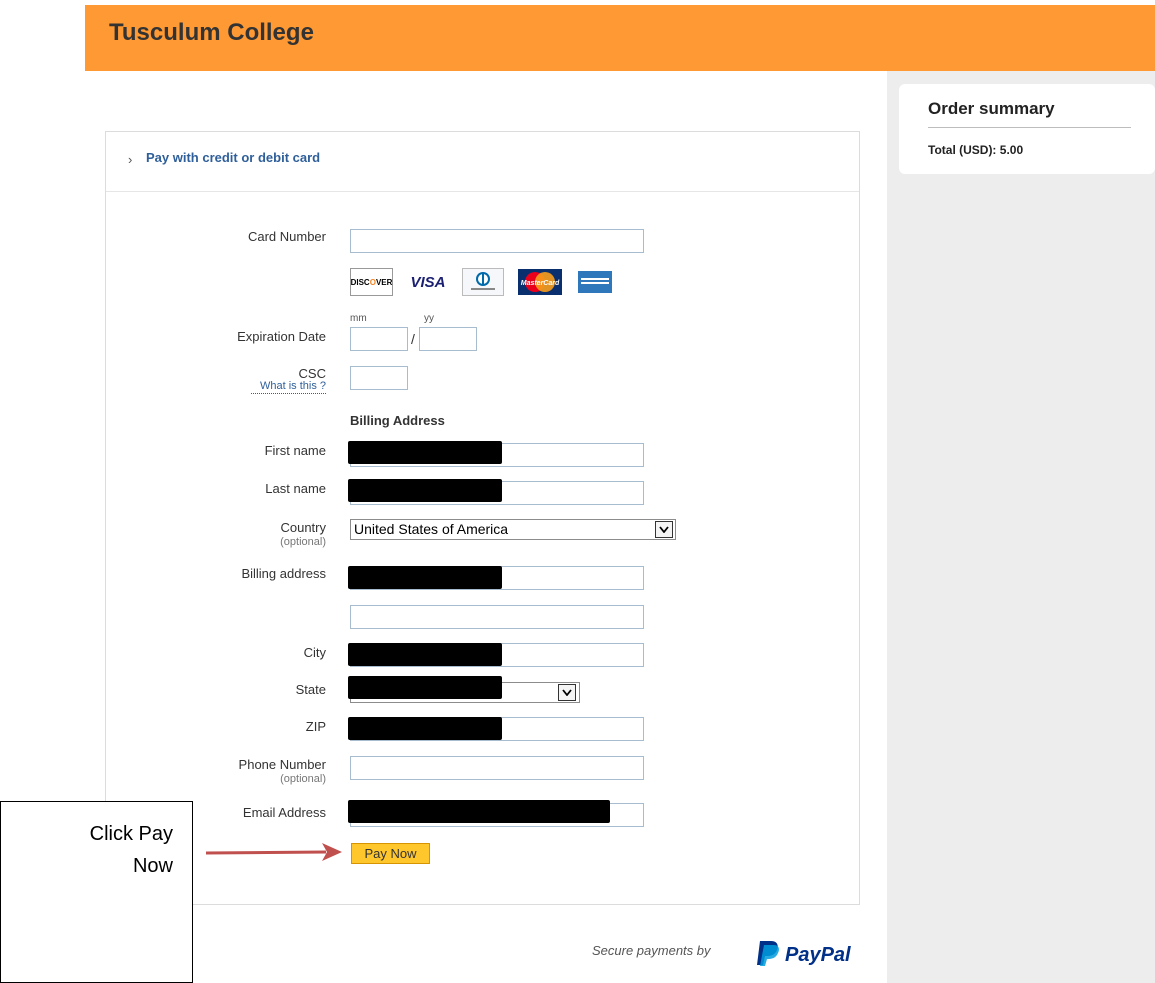  I want to click on mm-hint: mm, so click(358, 318).